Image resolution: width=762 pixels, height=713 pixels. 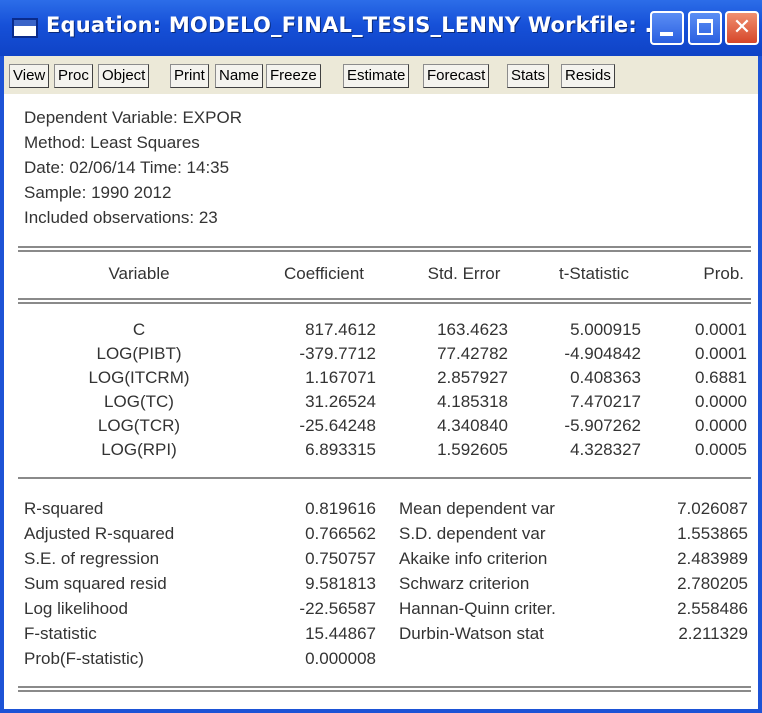 I want to click on coefficient-value: 31.26524, so click(x=340, y=401).